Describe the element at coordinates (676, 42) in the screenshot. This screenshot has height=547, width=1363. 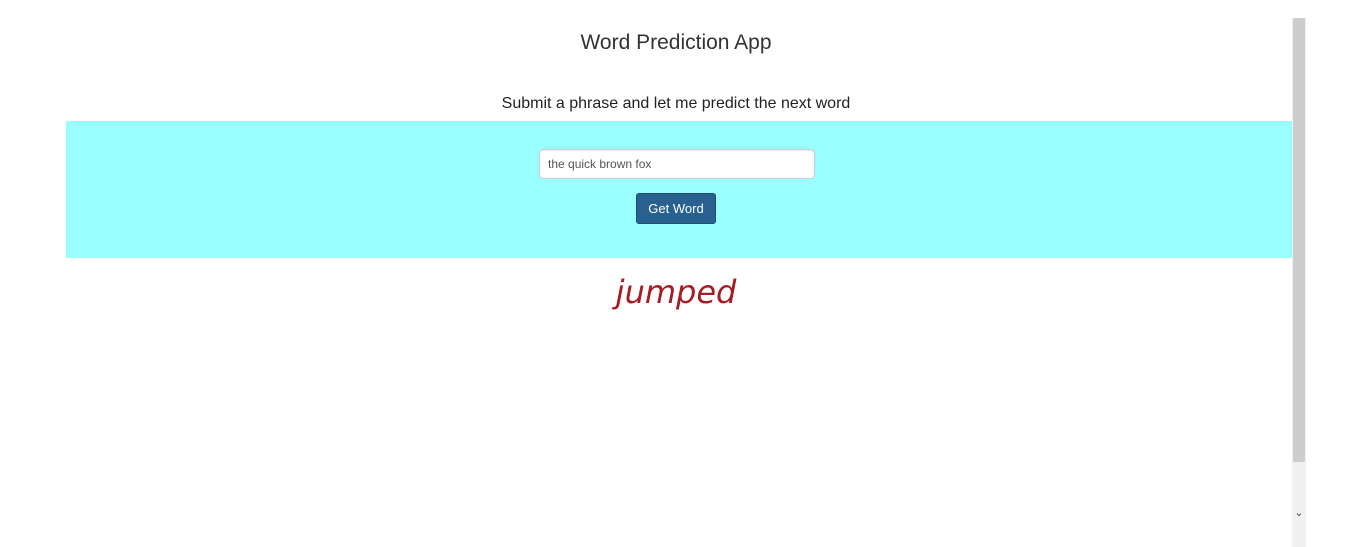
I see `page-title: Word Prediction App` at that location.